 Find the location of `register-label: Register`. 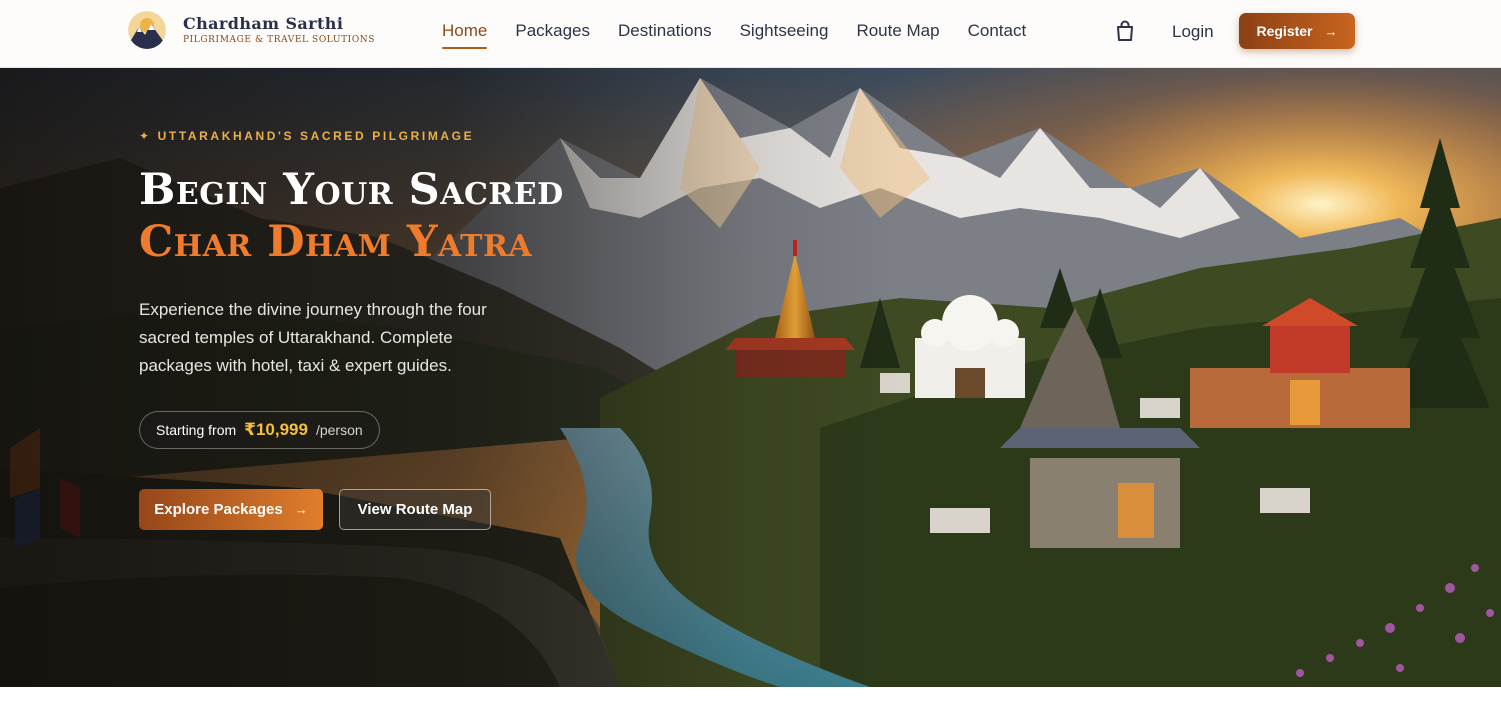

register-label: Register is located at coordinates (1284, 31).